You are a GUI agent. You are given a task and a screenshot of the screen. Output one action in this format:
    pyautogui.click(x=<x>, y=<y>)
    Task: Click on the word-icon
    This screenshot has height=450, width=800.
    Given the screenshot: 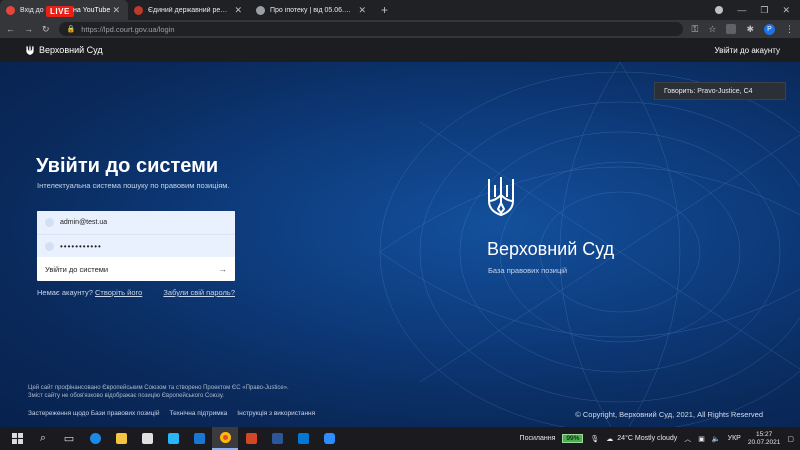 What is the action you would take?
    pyautogui.click(x=277, y=438)
    